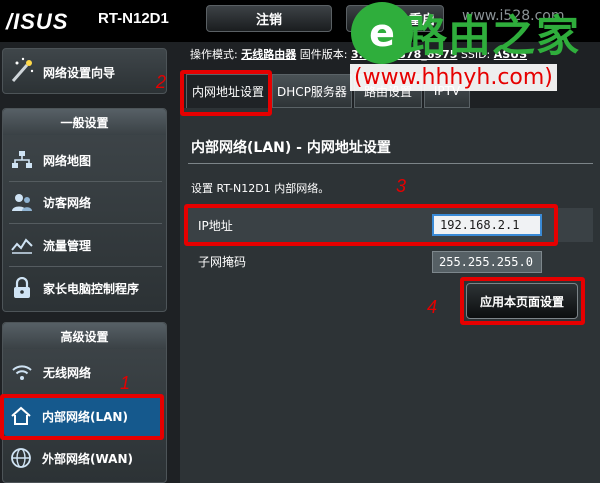 The image size is (600, 483). What do you see at coordinates (84, 122) in the screenshot?
I see `general-heading: 一般设置` at bounding box center [84, 122].